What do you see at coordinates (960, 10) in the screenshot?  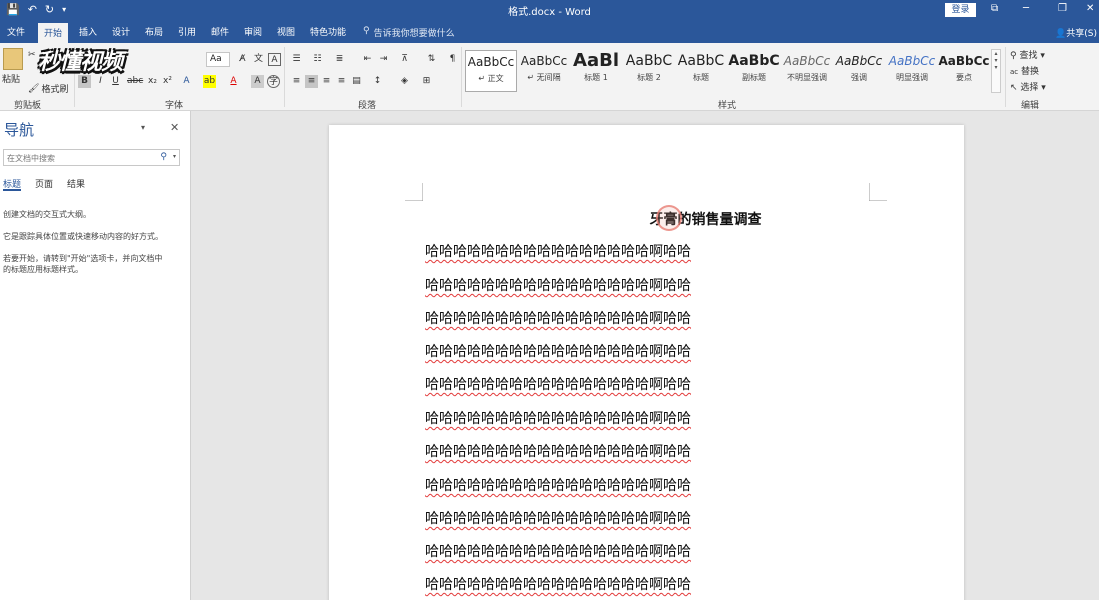 I see `login-button: 登录` at bounding box center [960, 10].